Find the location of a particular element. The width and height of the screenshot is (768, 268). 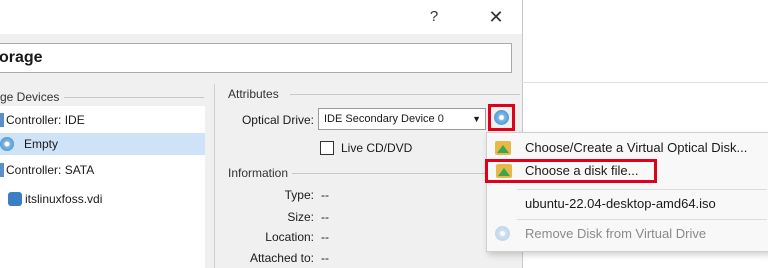

disc-icon is located at coordinates (502, 233).